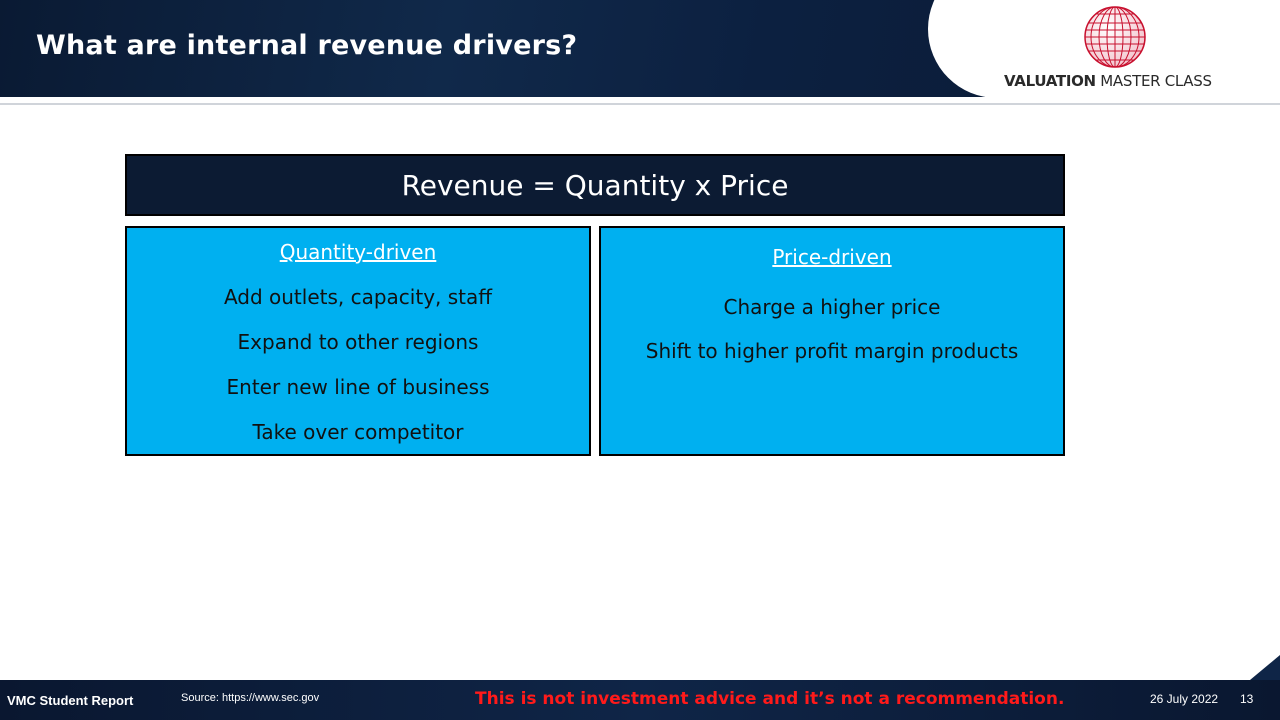 The width and height of the screenshot is (1280, 720). Describe the element at coordinates (832, 307) in the screenshot. I see `list-item: Charge a higher price` at that location.